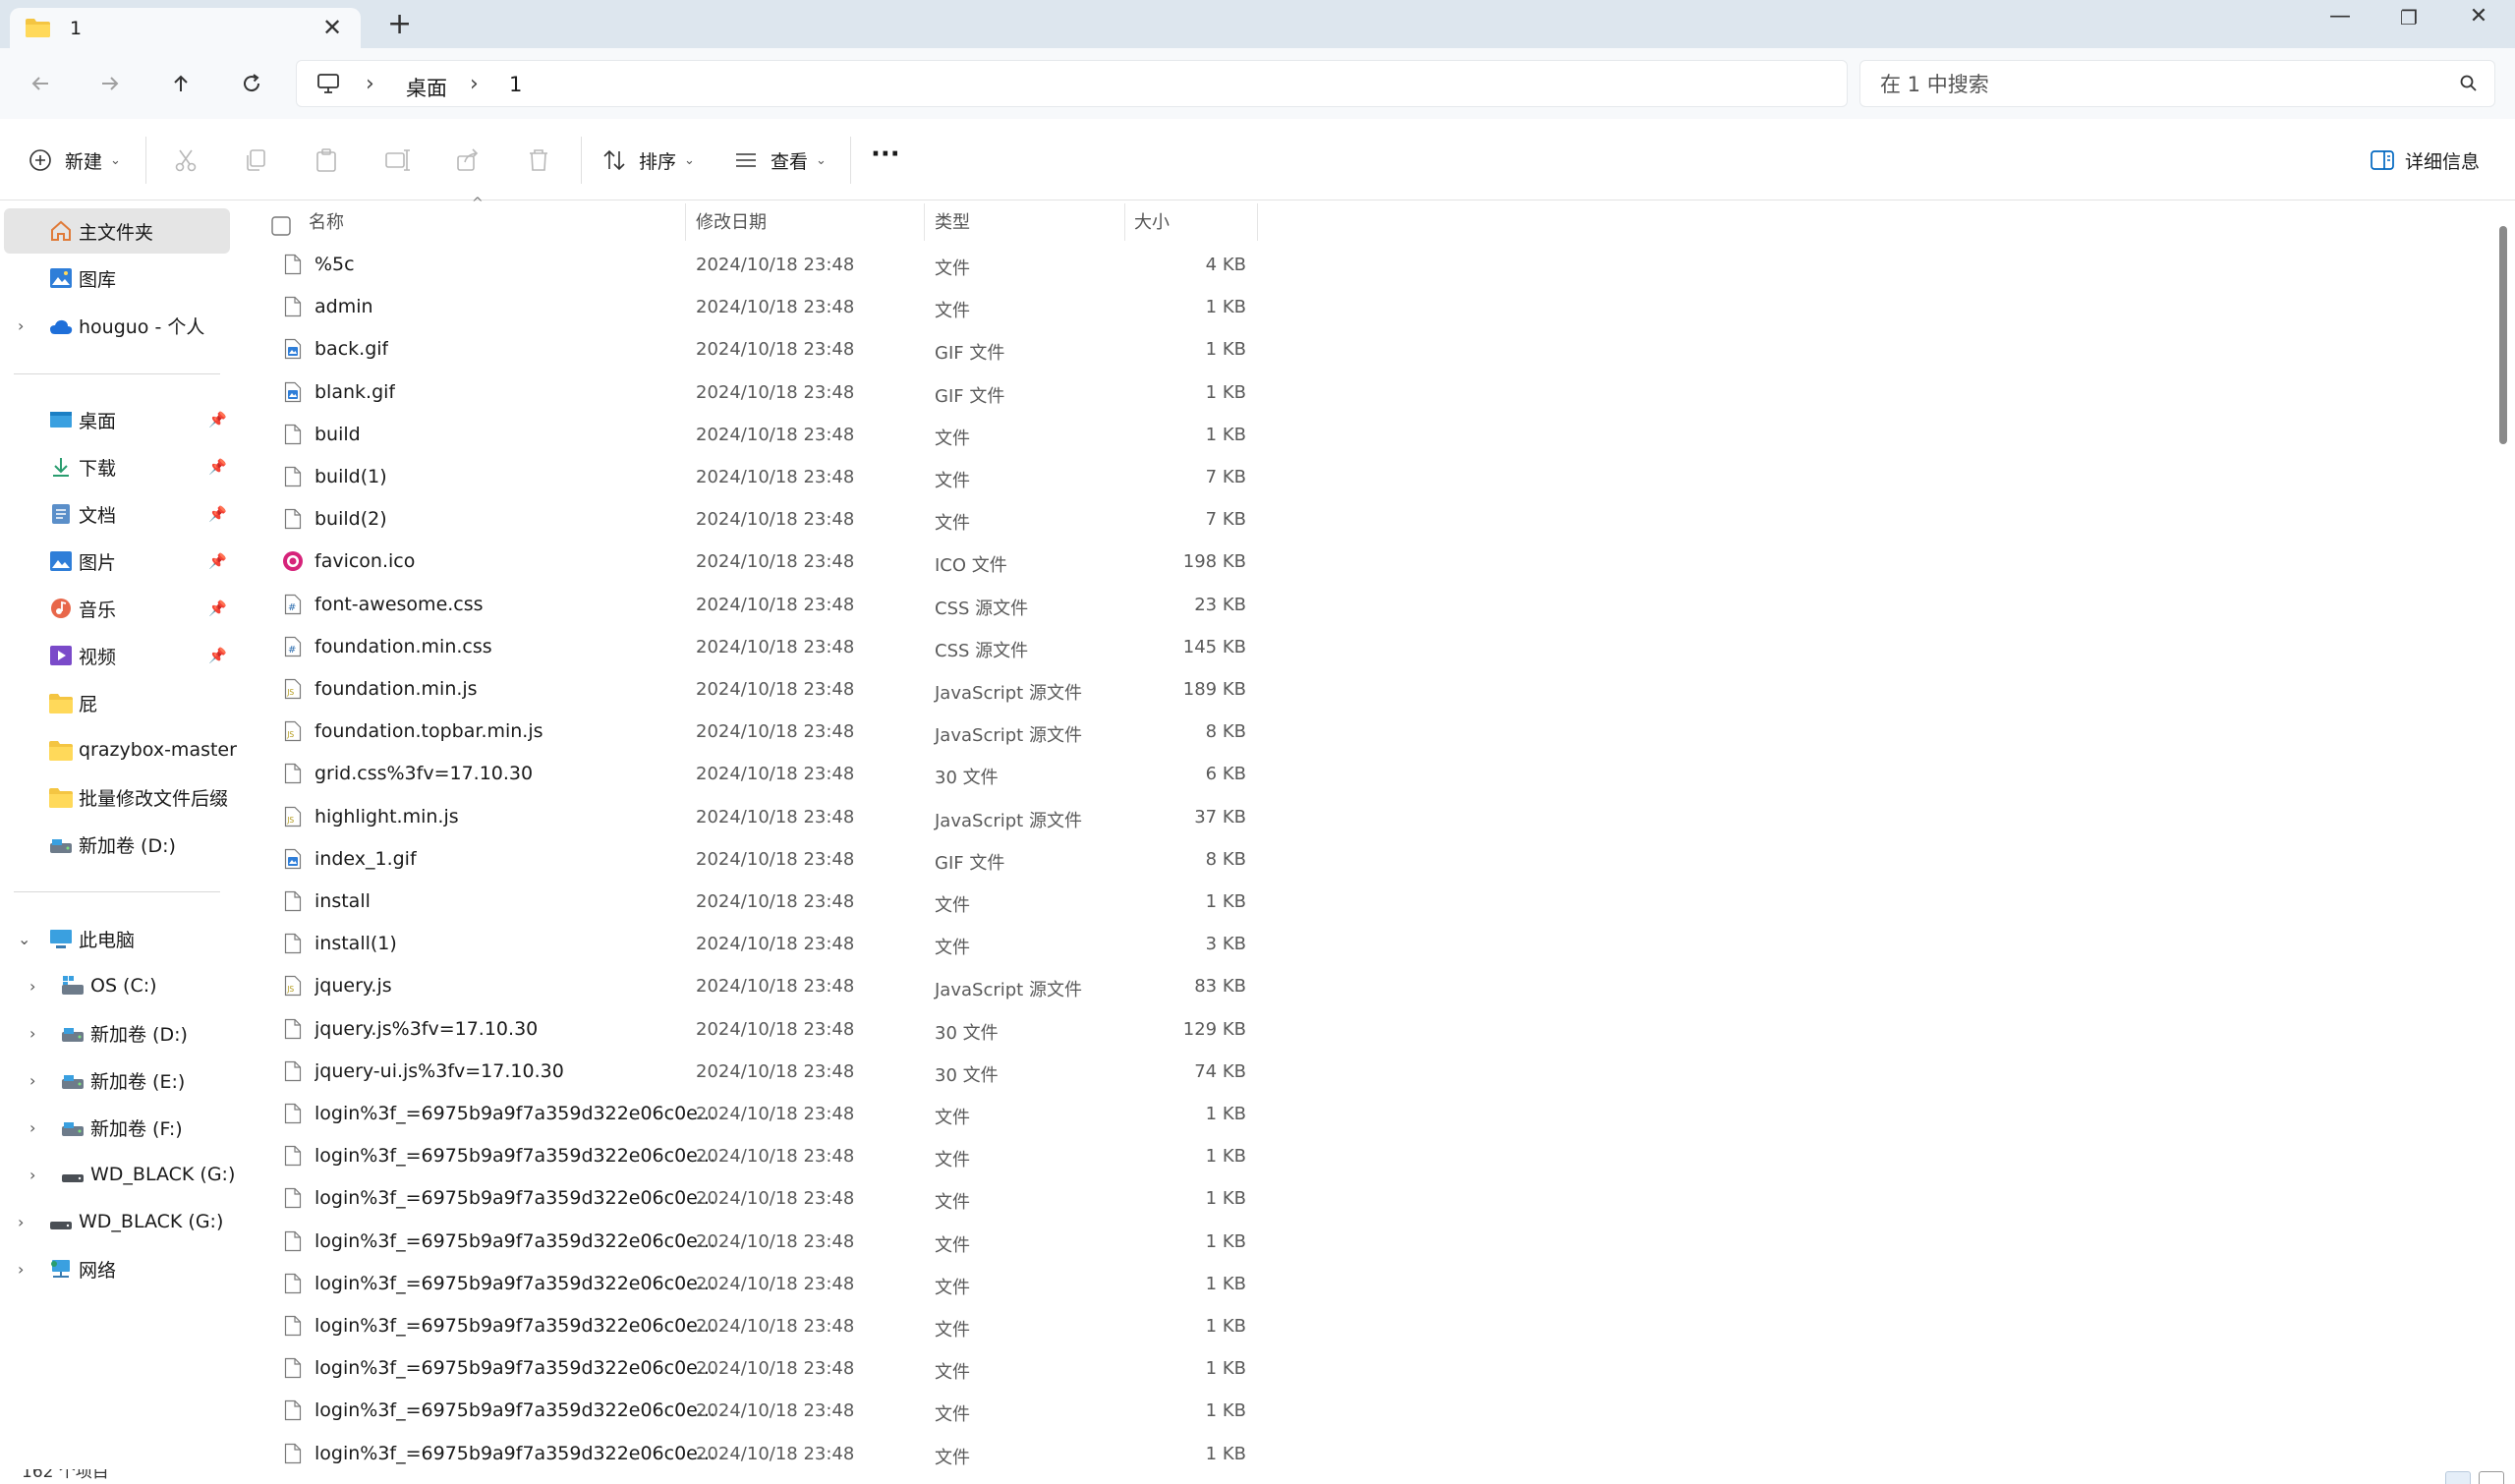  Describe the element at coordinates (538, 160) in the screenshot. I see `delete-button` at that location.